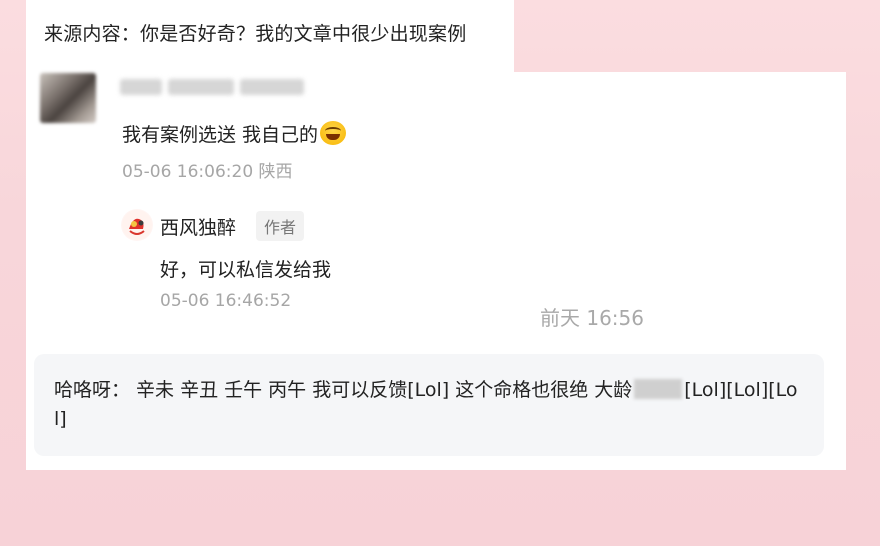 This screenshot has width=880, height=546. Describe the element at coordinates (246, 270) in the screenshot. I see `reply-text: 好，可以私信发给我` at that location.